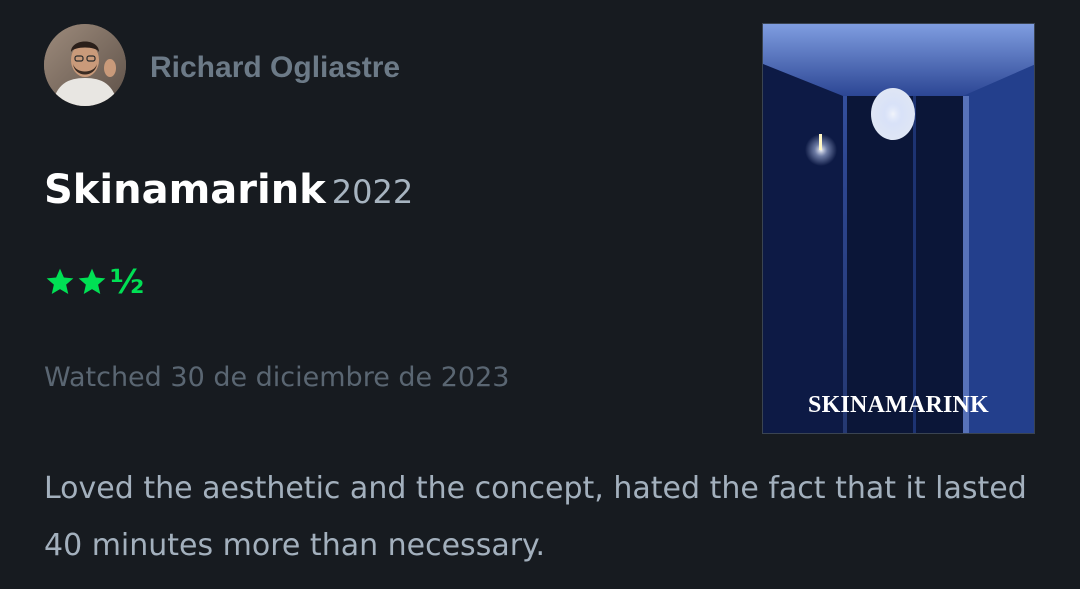  I want to click on author-name: Richard Ogliastre, so click(275, 68).